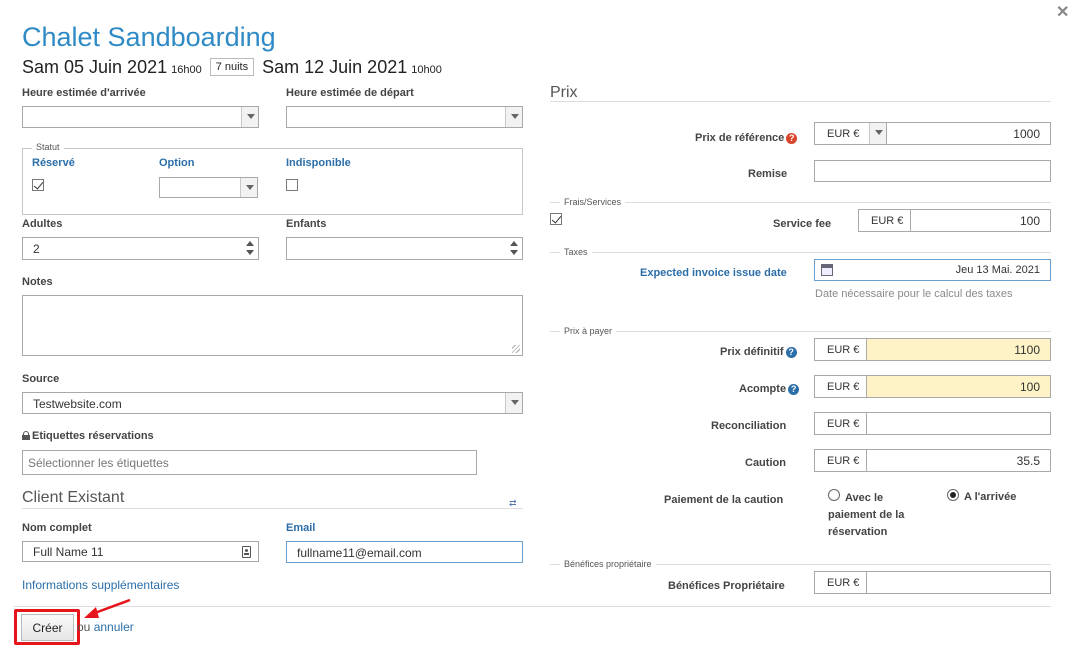 This screenshot has height=666, width=1076. Describe the element at coordinates (426, 70) in the screenshot. I see `departure-time: 10h00` at that location.